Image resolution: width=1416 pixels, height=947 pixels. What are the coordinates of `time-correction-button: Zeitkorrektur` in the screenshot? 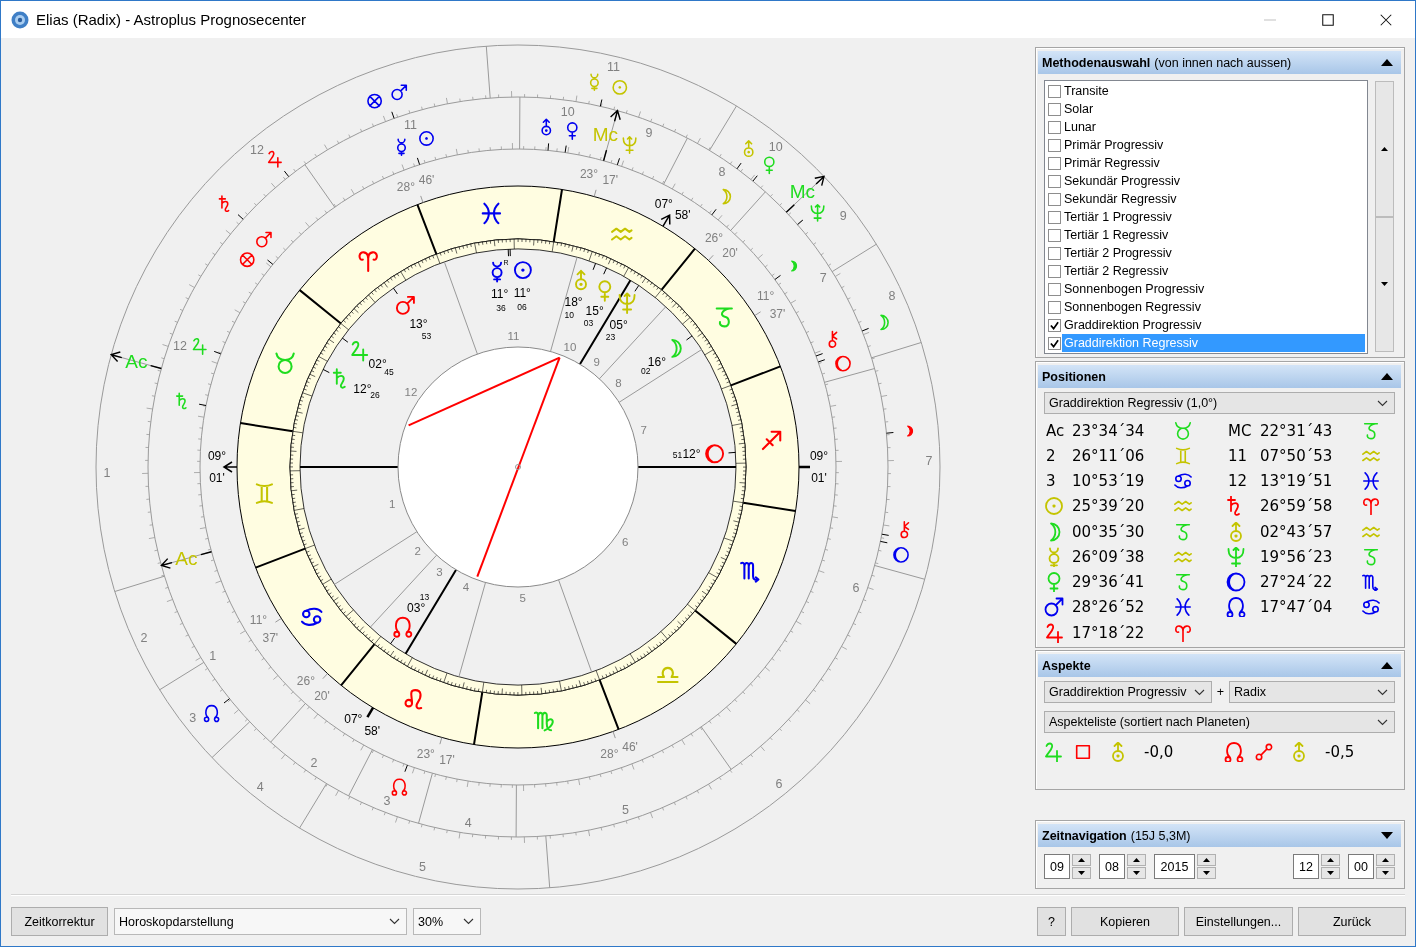 It's located at (59, 921).